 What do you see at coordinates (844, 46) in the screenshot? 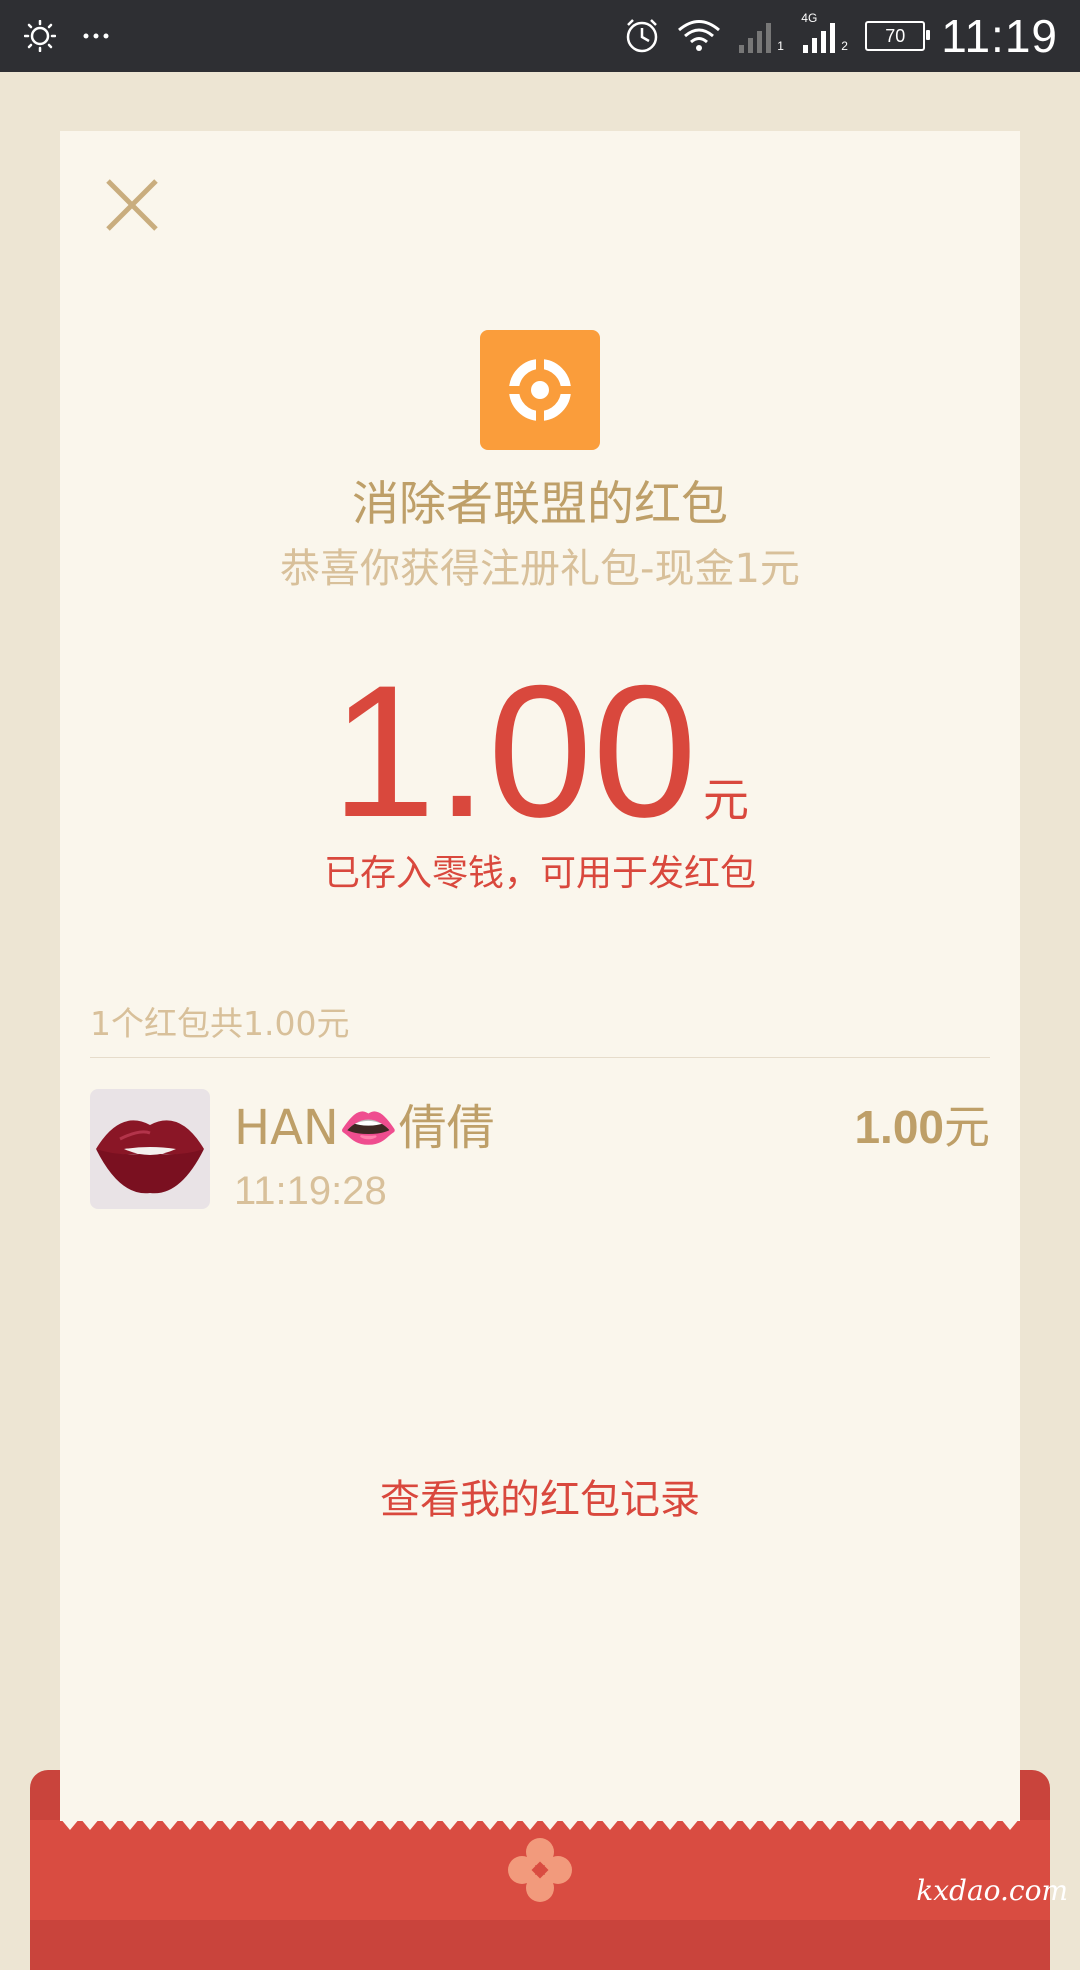
I see `sim2-label: 2` at bounding box center [844, 46].